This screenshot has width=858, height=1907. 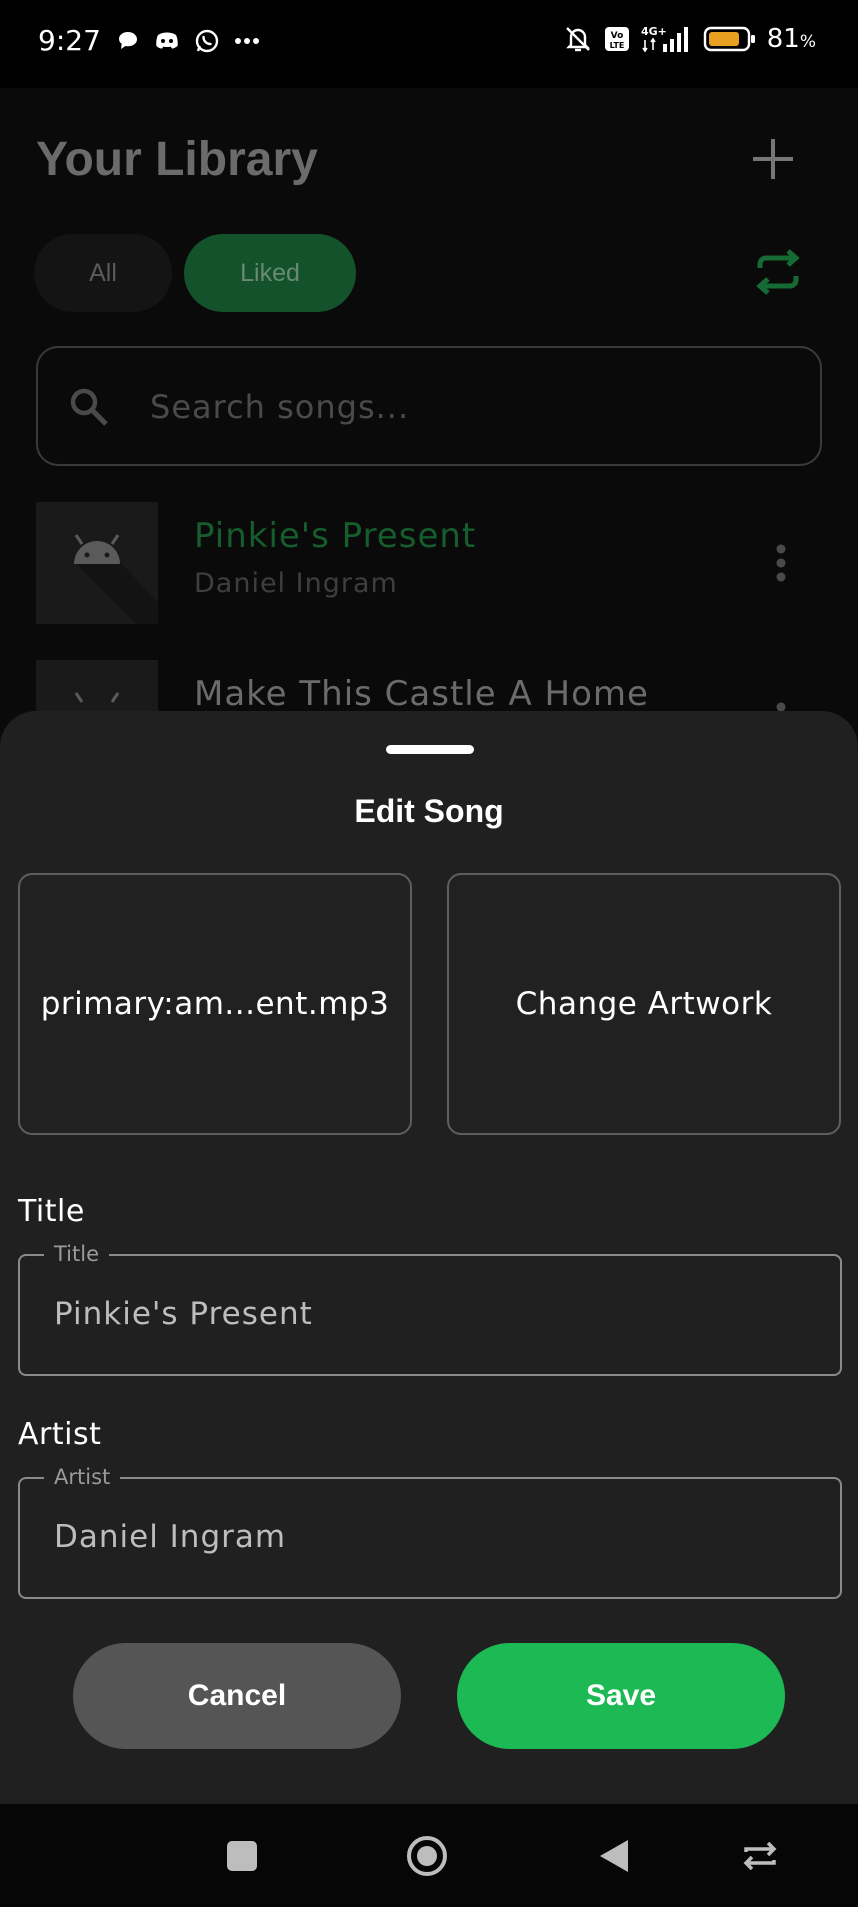 What do you see at coordinates (215, 1004) in the screenshot?
I see `select-file-button: primary:am...ent.mp3` at bounding box center [215, 1004].